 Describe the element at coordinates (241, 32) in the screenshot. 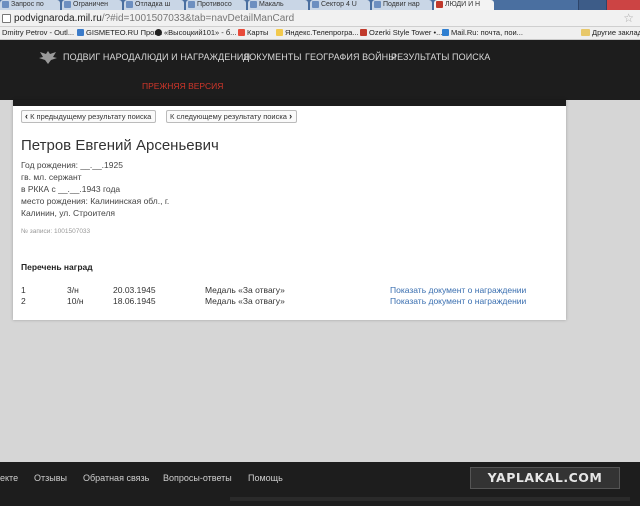

I see `maps-icon` at that location.